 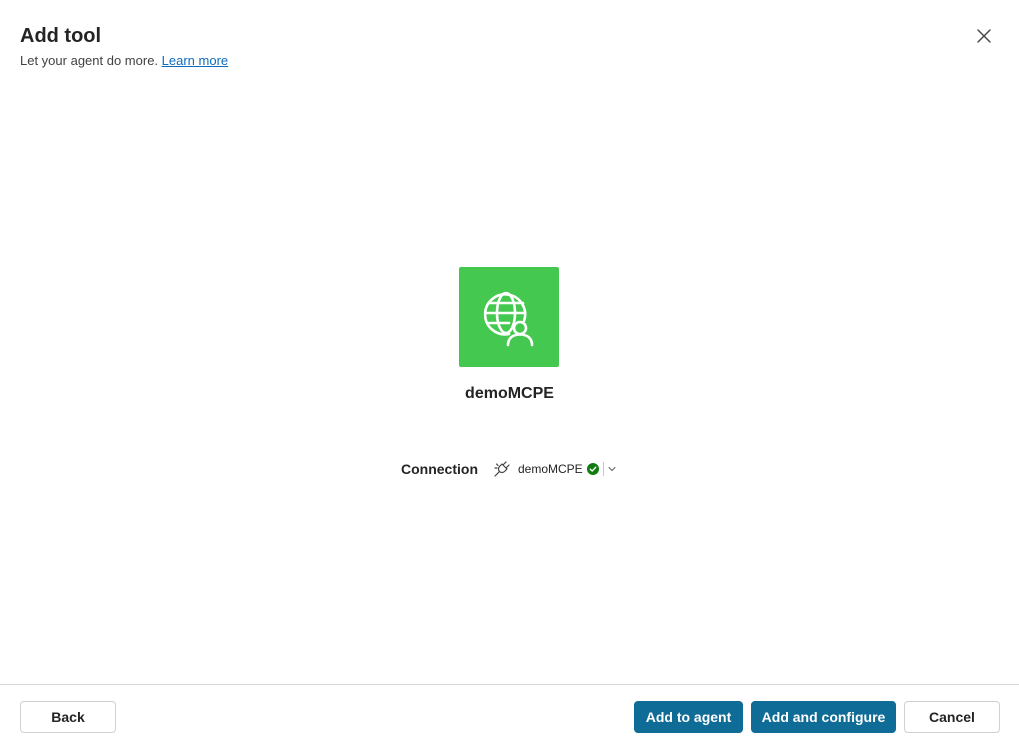 What do you see at coordinates (823, 717) in the screenshot?
I see `add-and-configure-button: Add and configure` at bounding box center [823, 717].